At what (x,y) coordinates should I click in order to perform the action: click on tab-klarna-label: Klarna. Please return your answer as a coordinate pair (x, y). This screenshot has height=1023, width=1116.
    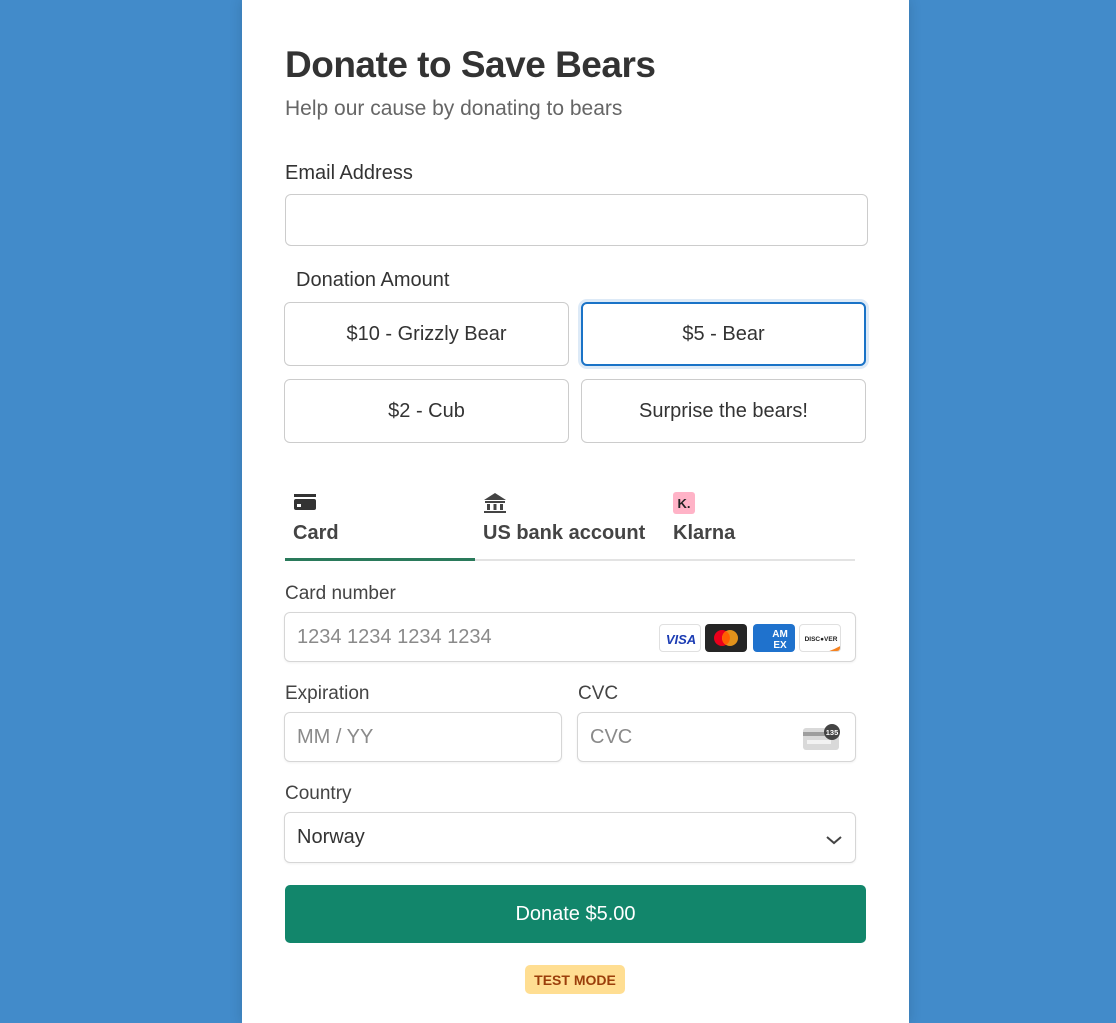
    Looking at the image, I should click on (704, 533).